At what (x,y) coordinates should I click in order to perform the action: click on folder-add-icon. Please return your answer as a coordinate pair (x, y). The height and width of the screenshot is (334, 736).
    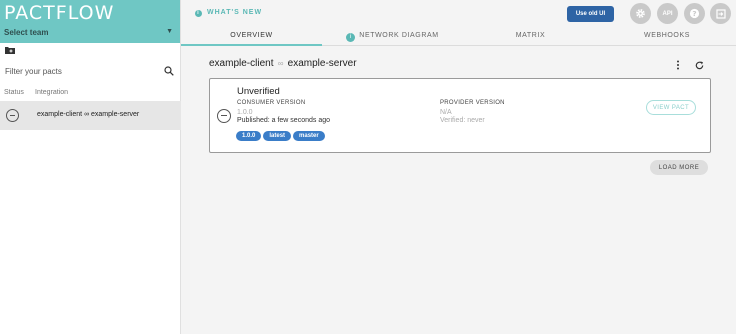
    Looking at the image, I should click on (10, 50).